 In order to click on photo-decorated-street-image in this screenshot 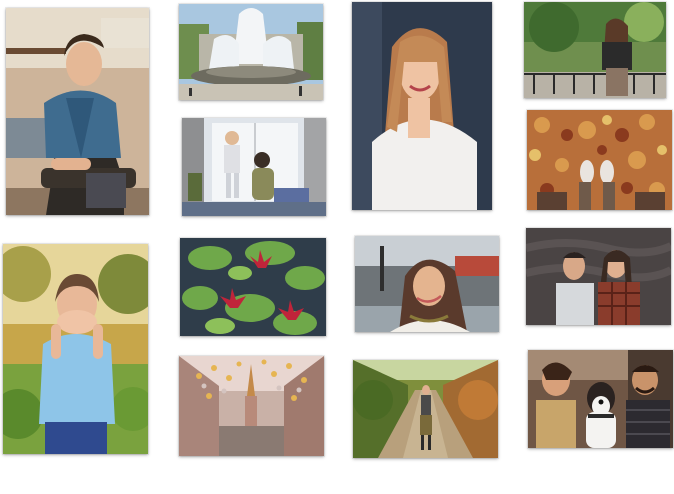, I will do `click(251, 406)`.